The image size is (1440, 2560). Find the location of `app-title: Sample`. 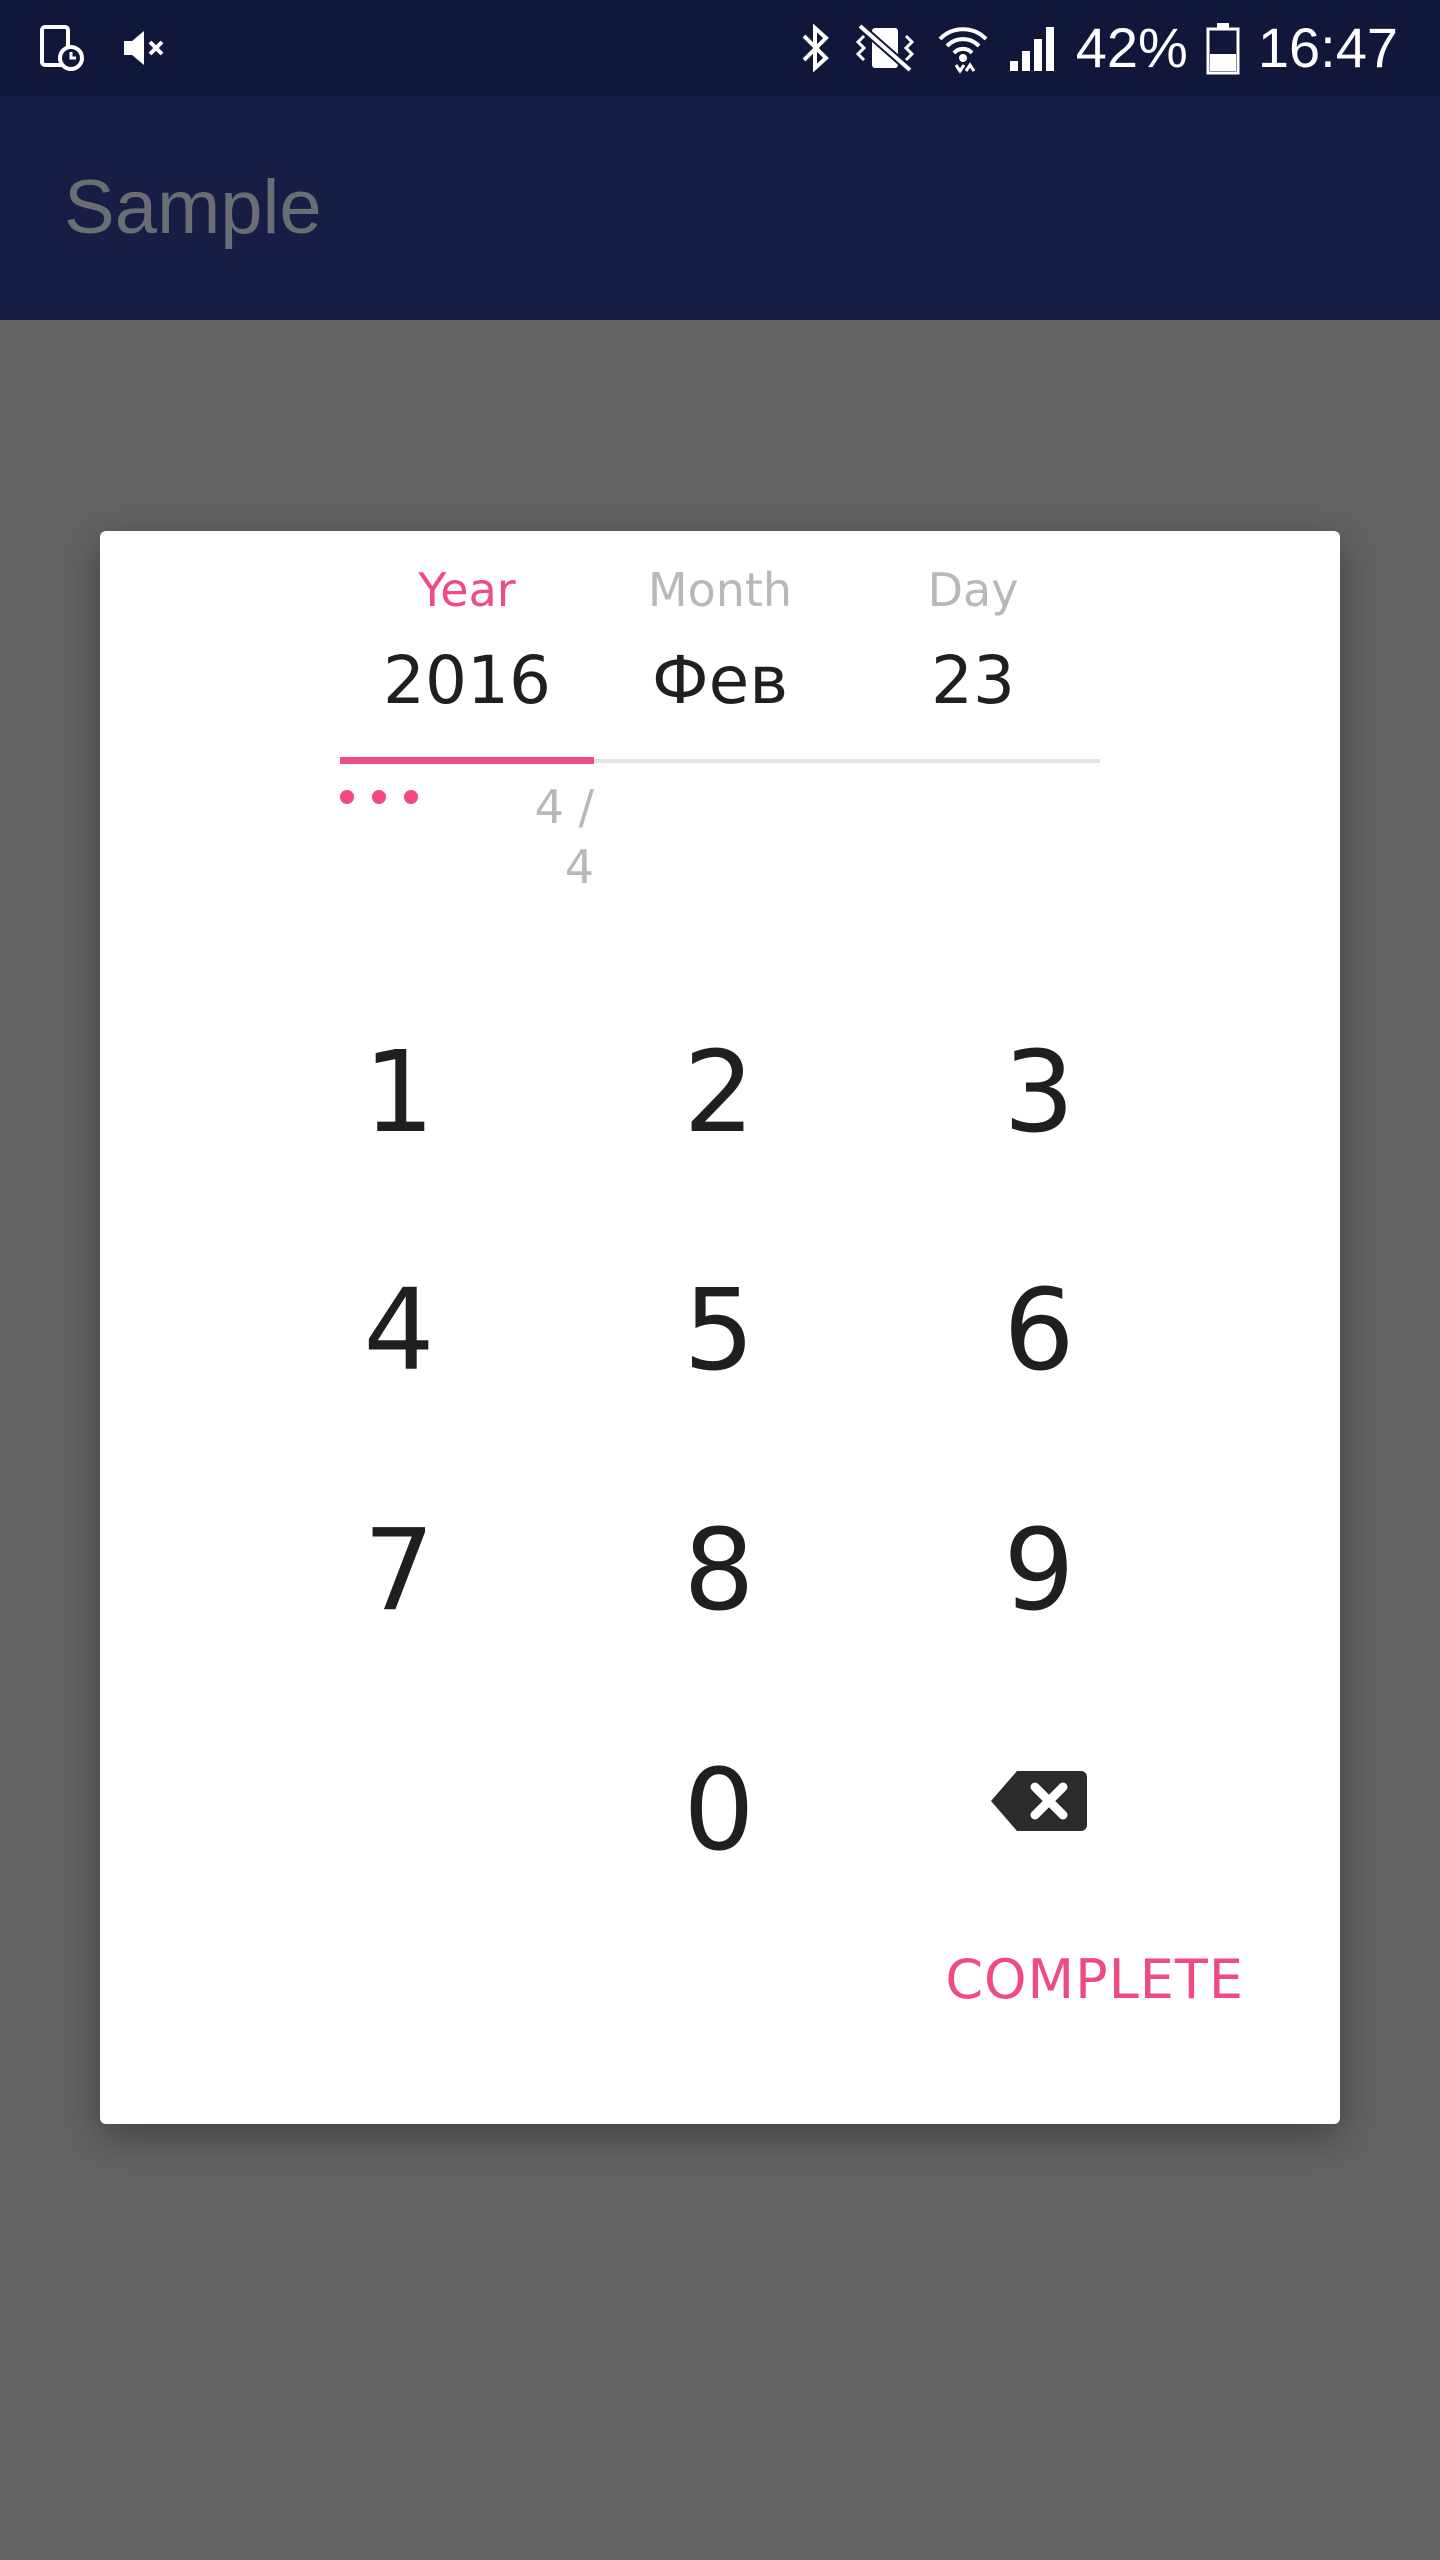

app-title: Sample is located at coordinates (193, 207).